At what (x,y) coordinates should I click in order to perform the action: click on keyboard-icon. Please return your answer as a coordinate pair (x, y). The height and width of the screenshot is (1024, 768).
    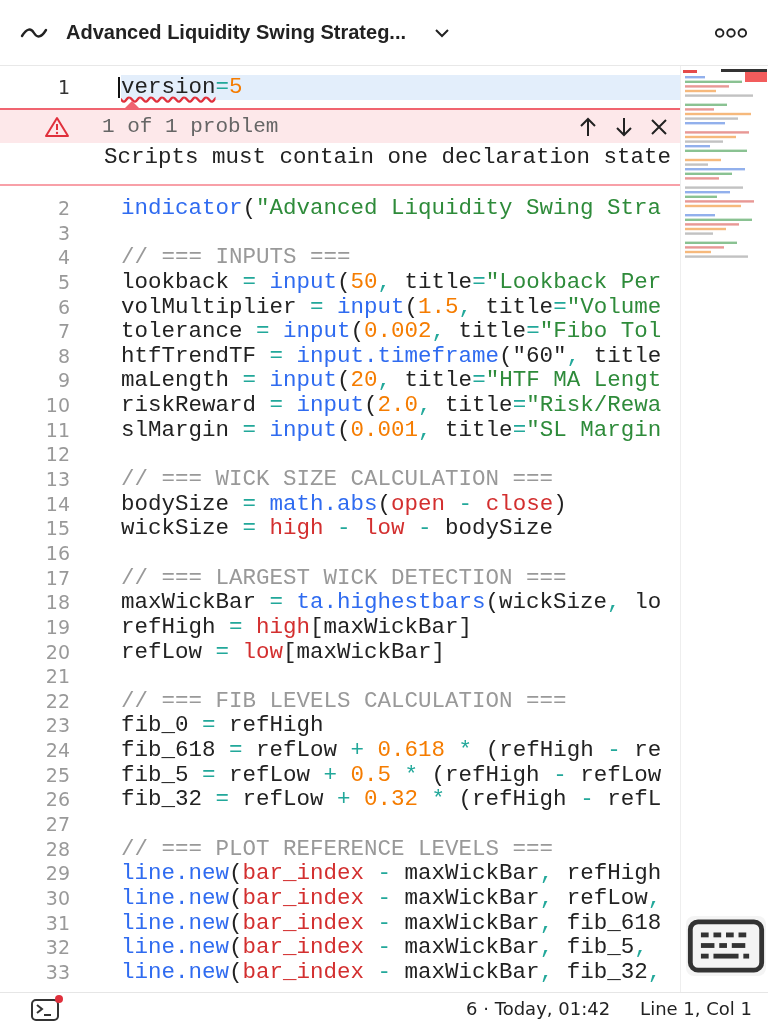
    Looking at the image, I should click on (726, 946).